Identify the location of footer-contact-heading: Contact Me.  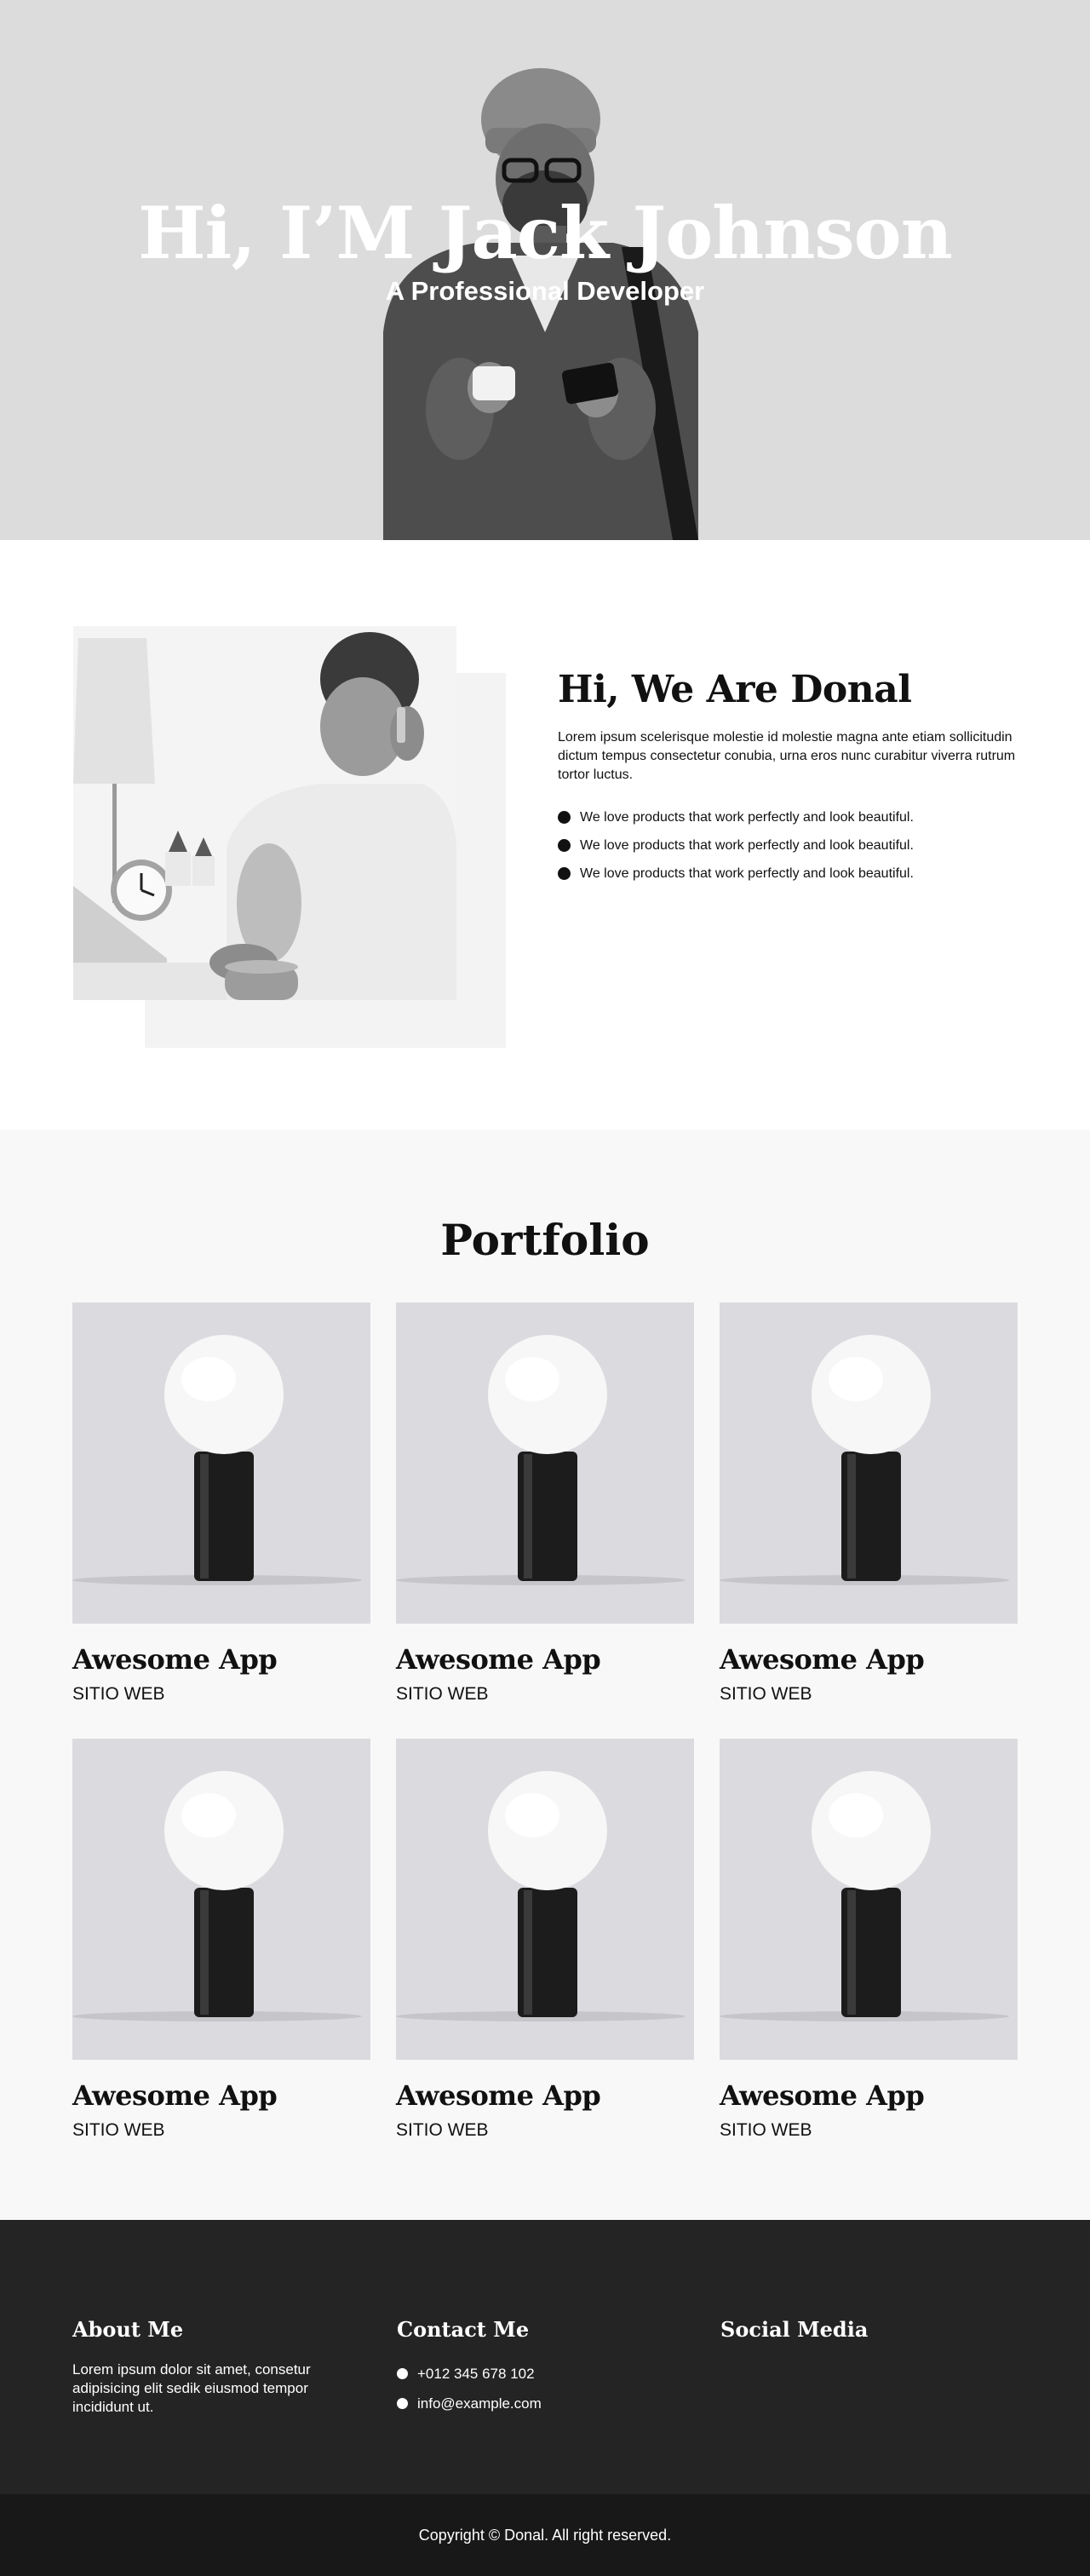
(464, 2330).